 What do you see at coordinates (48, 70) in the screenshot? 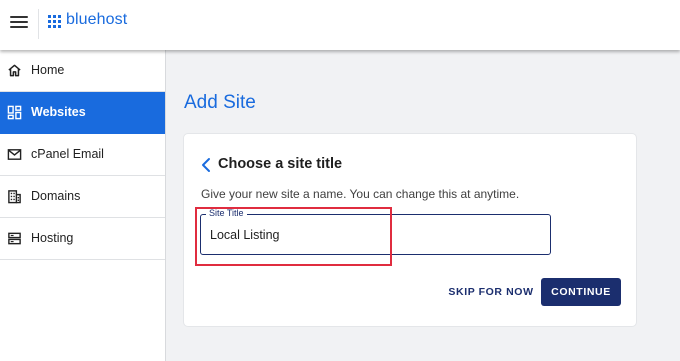
I see `sidebar-item-label: Home` at bounding box center [48, 70].